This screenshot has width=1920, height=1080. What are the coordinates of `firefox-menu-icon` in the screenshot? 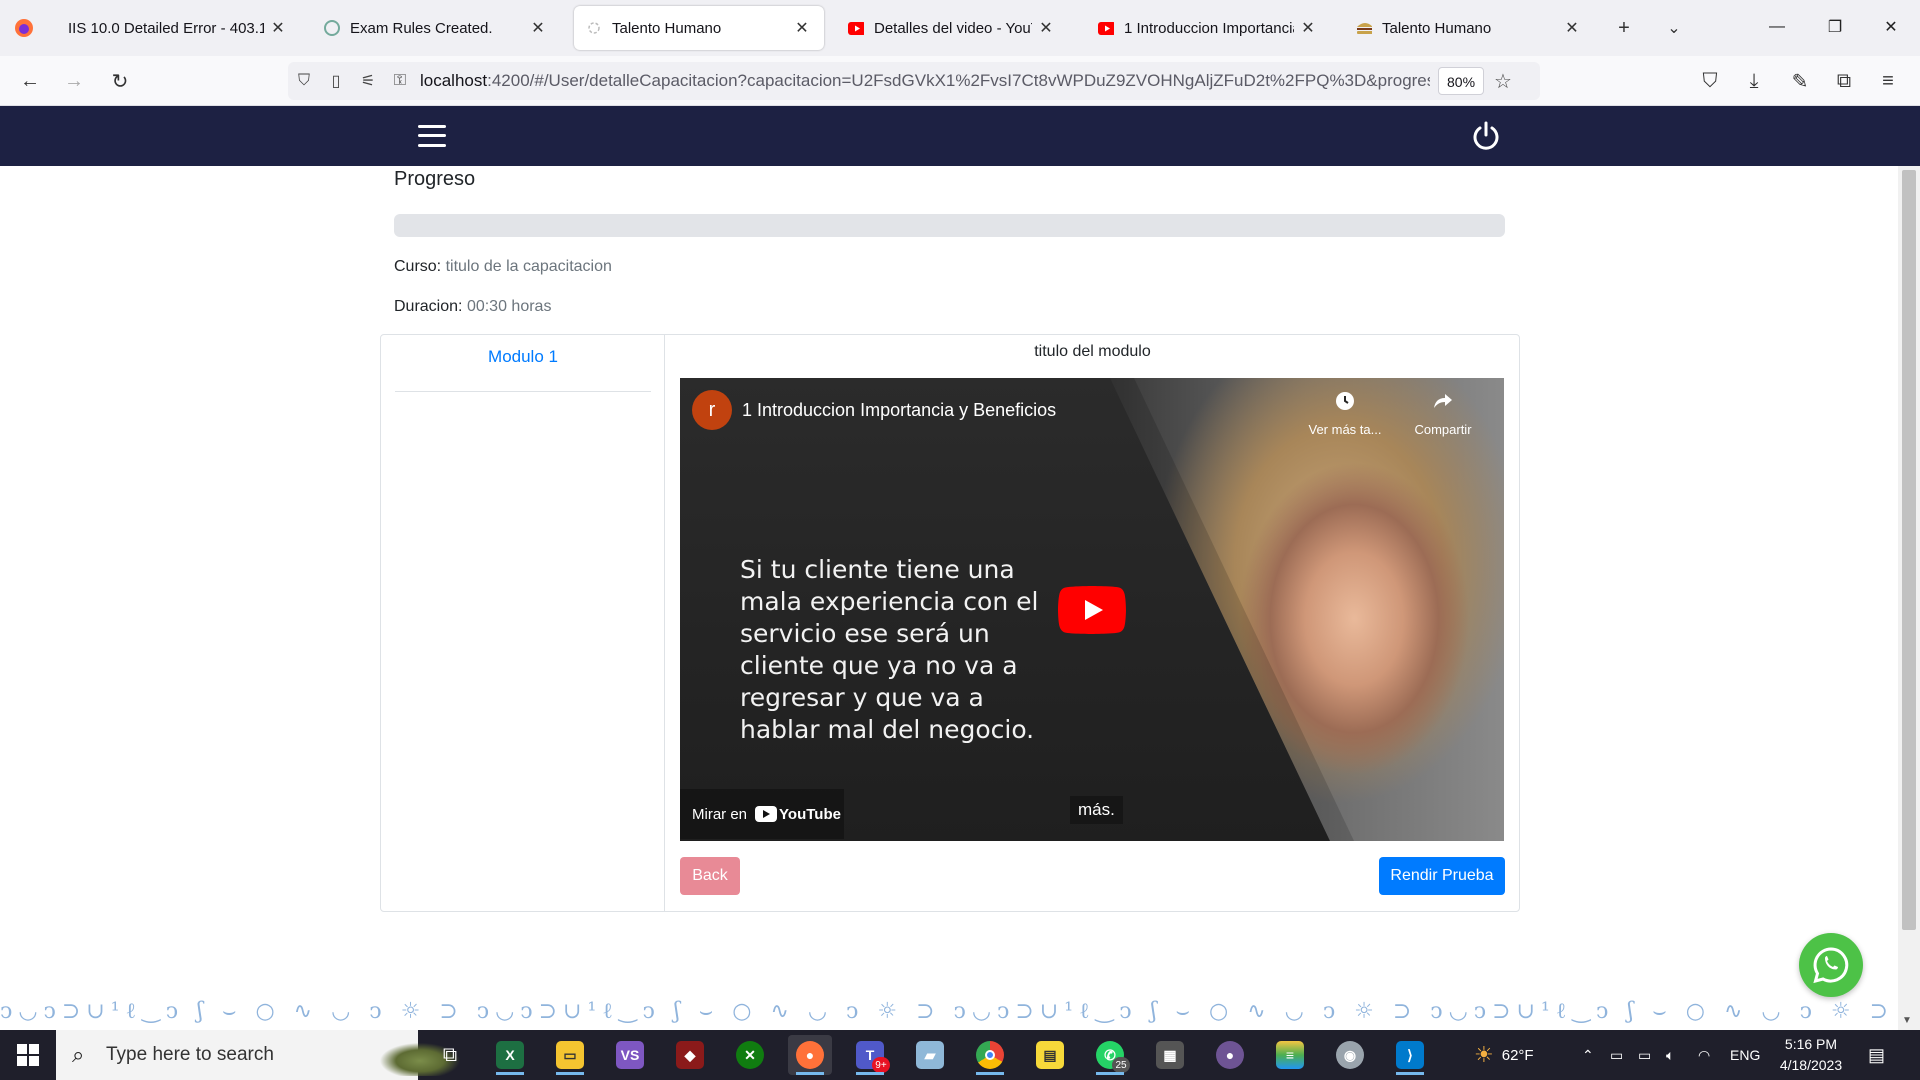 It's located at (24, 28).